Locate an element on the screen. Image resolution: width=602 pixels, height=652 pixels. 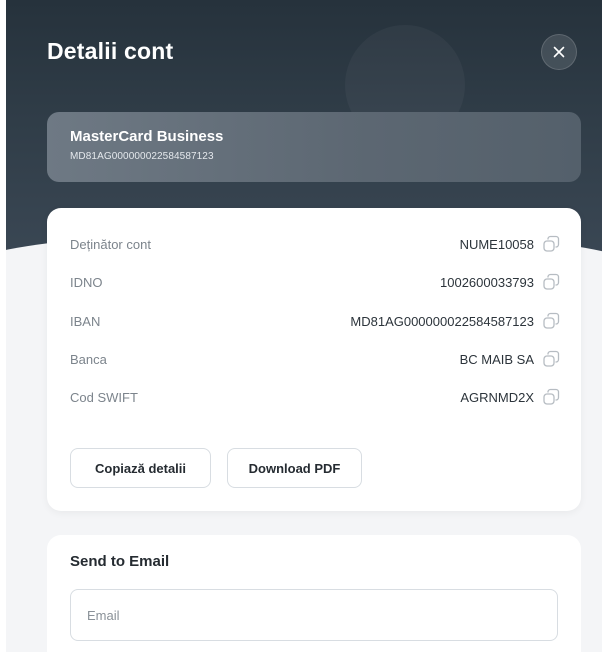
detail-value: 1002600033793 is located at coordinates (487, 282).